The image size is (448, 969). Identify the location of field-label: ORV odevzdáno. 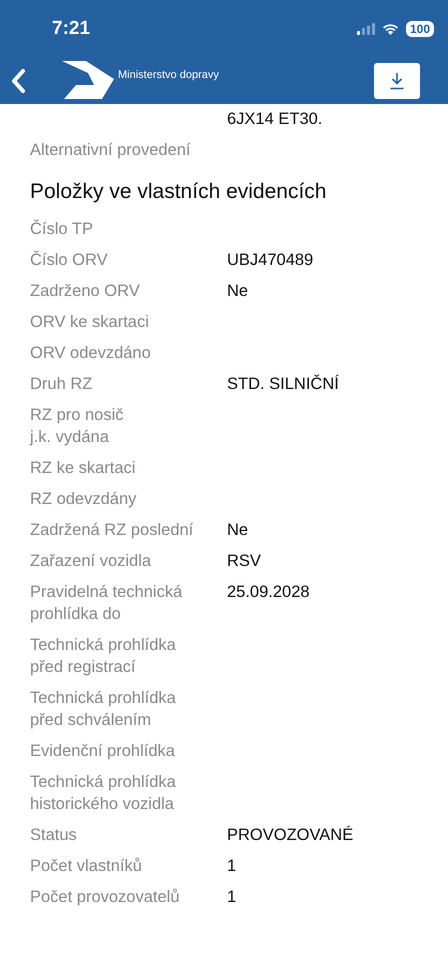
(91, 353).